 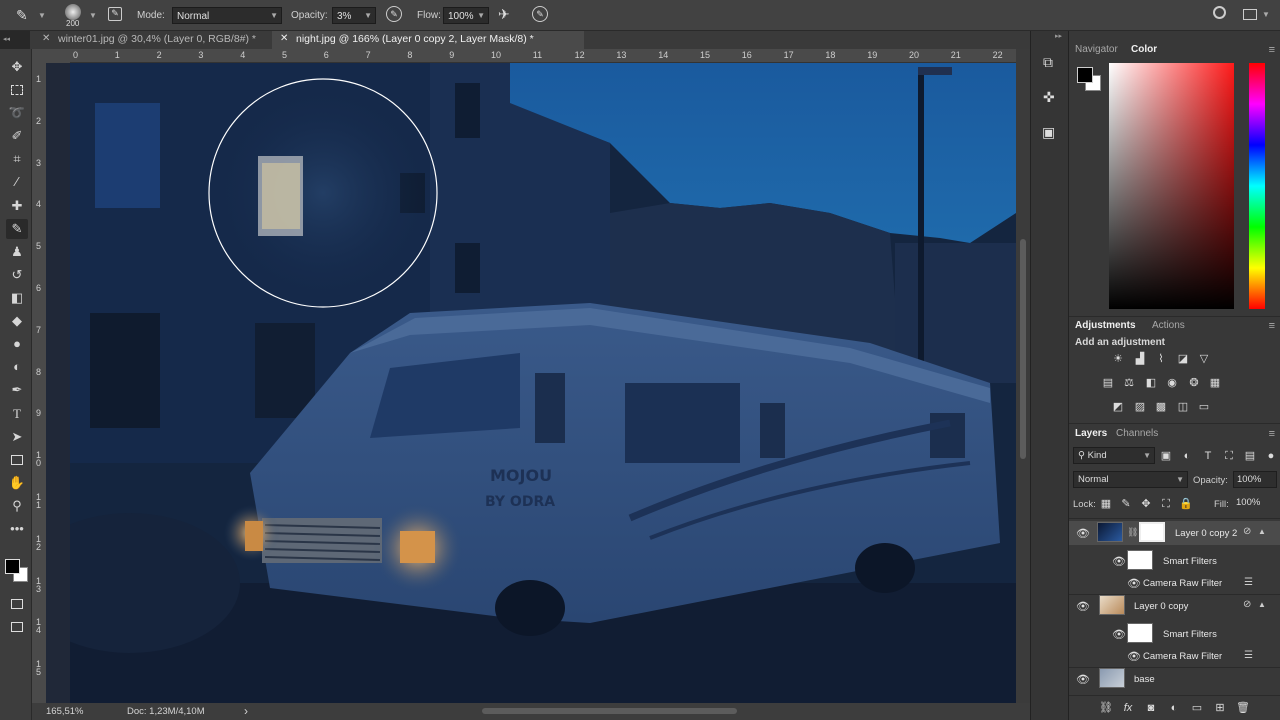 What do you see at coordinates (1146, 504) in the screenshot?
I see `lock-position-icon: ✥` at bounding box center [1146, 504].